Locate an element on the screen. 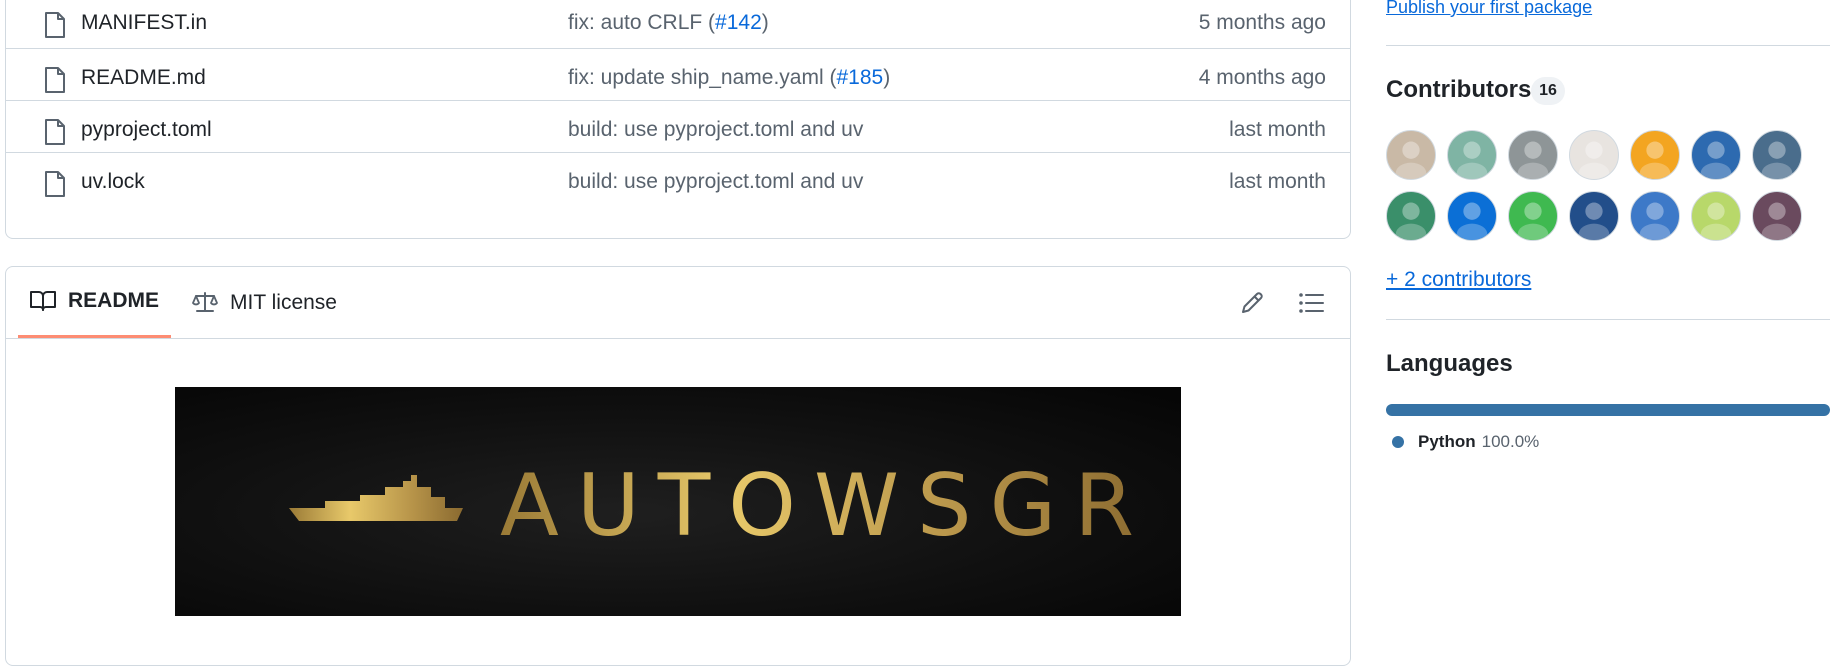 This screenshot has width=1841, height=666. file-name-link: pyproject.toml is located at coordinates (146, 130).